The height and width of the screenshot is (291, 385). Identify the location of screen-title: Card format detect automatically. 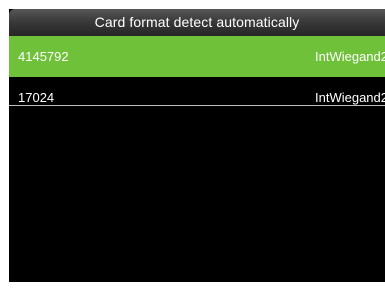
(197, 22).